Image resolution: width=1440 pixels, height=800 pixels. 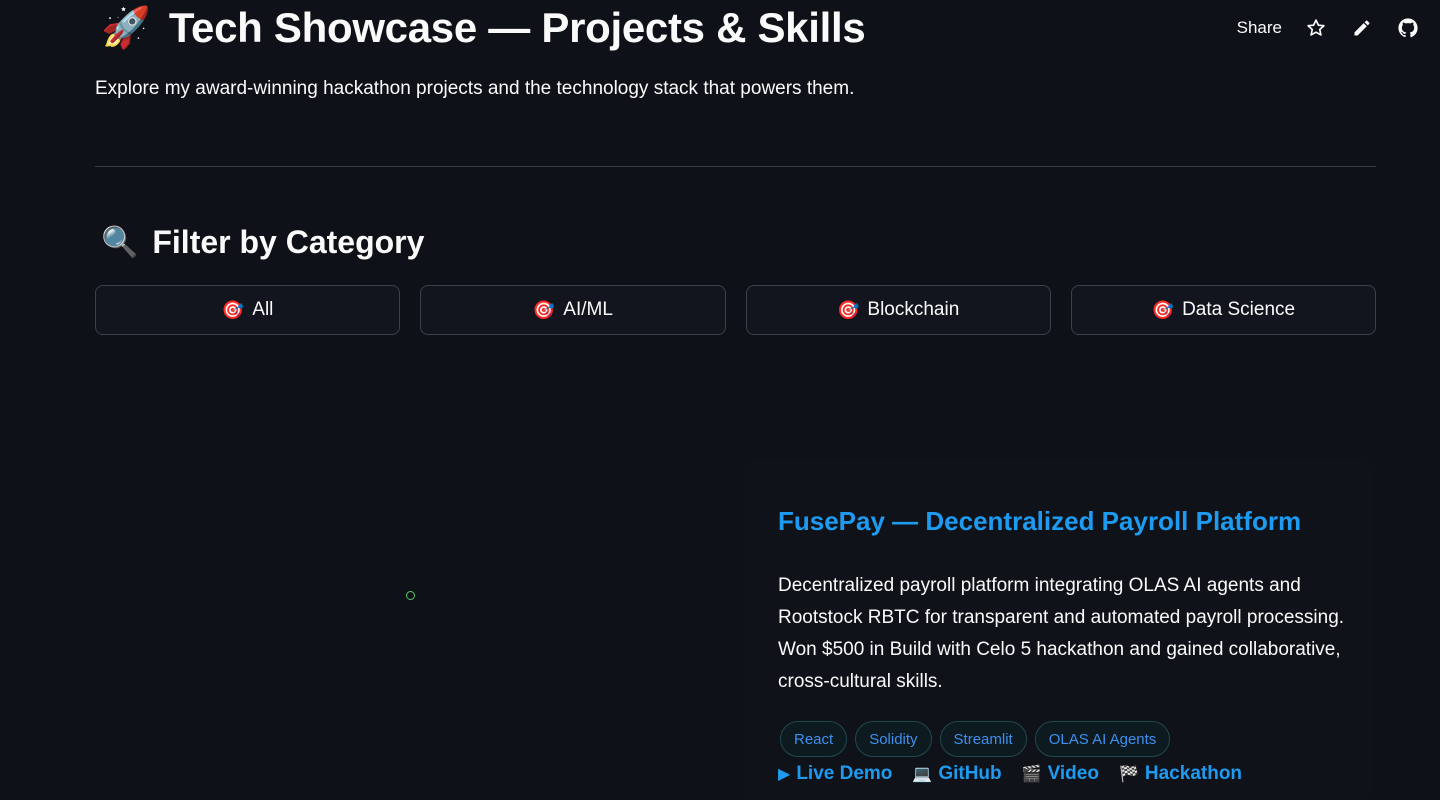 What do you see at coordinates (517, 27) in the screenshot?
I see `page-title: Tech Showcase — Projects & Skills` at bounding box center [517, 27].